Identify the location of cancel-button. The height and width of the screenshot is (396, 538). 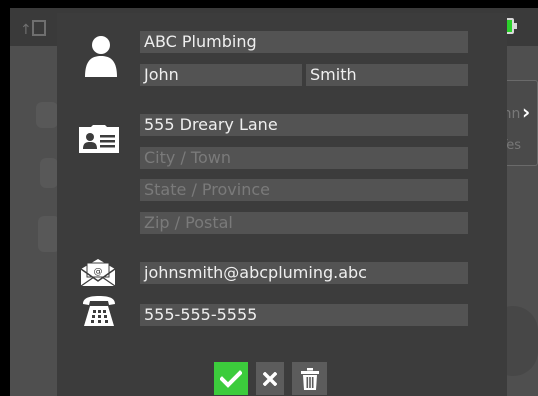
(270, 378).